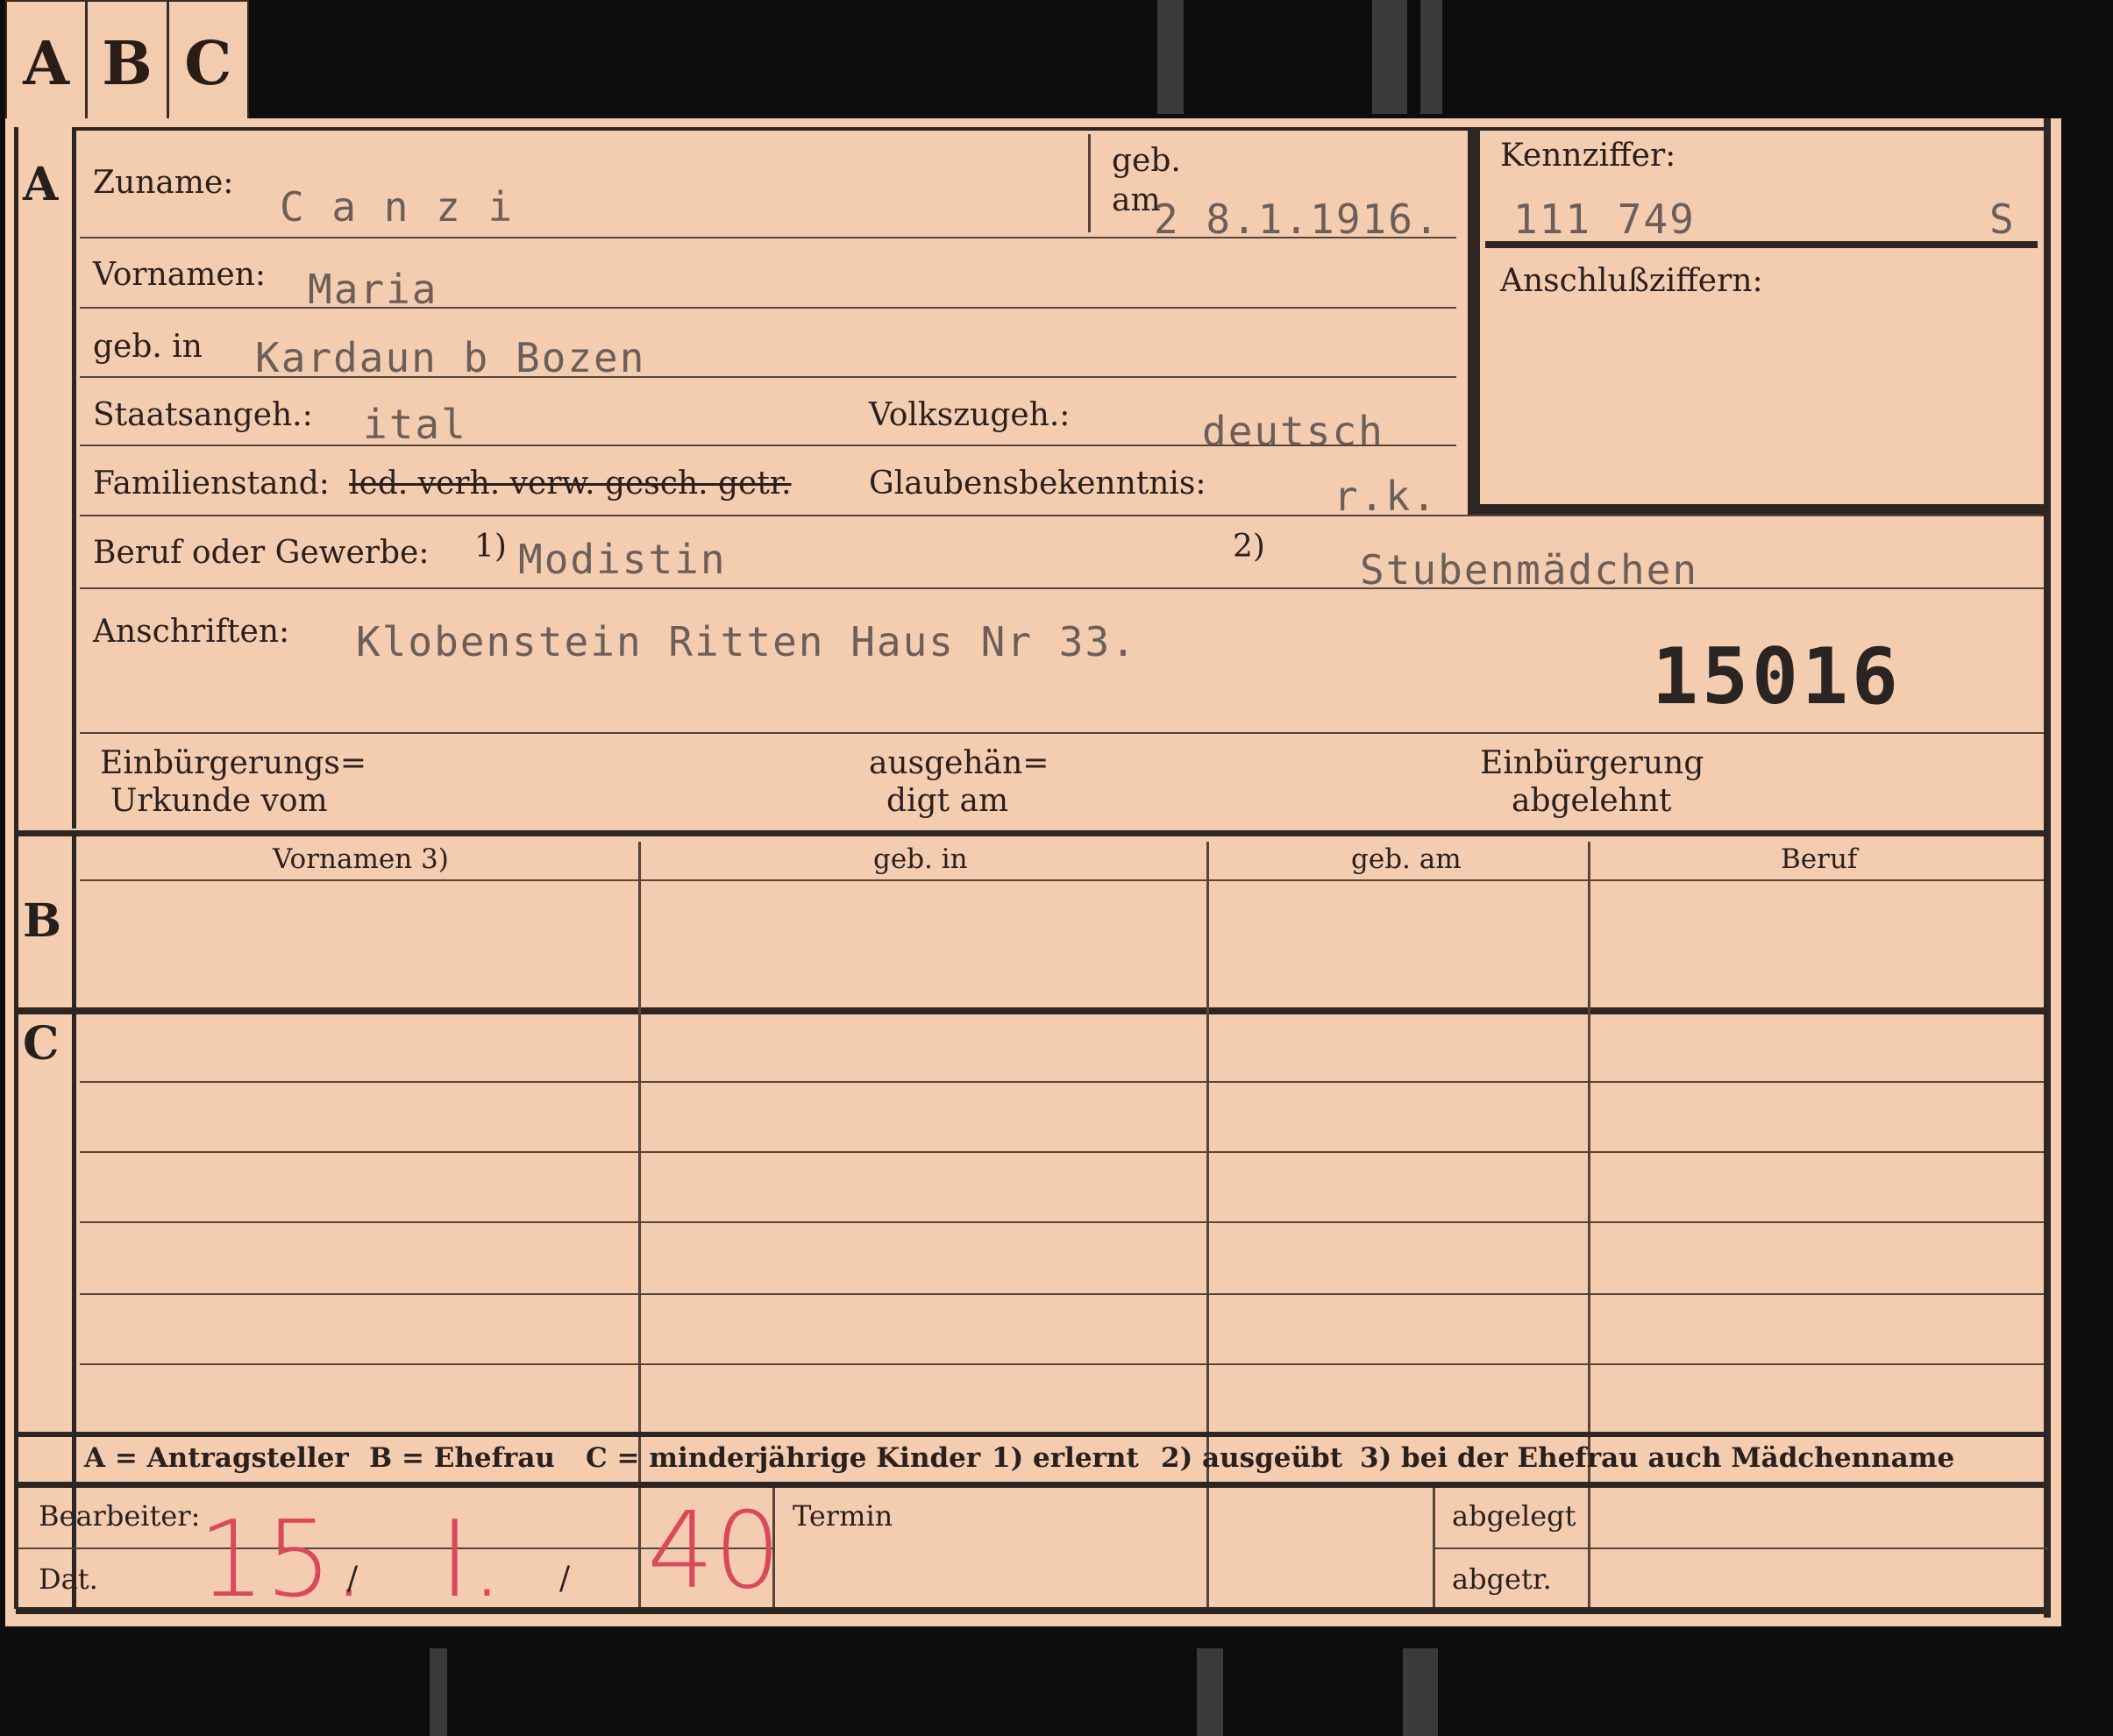  Describe the element at coordinates (1065, 1458) in the screenshot. I see `legend-note-1: 1) erlernt` at that location.